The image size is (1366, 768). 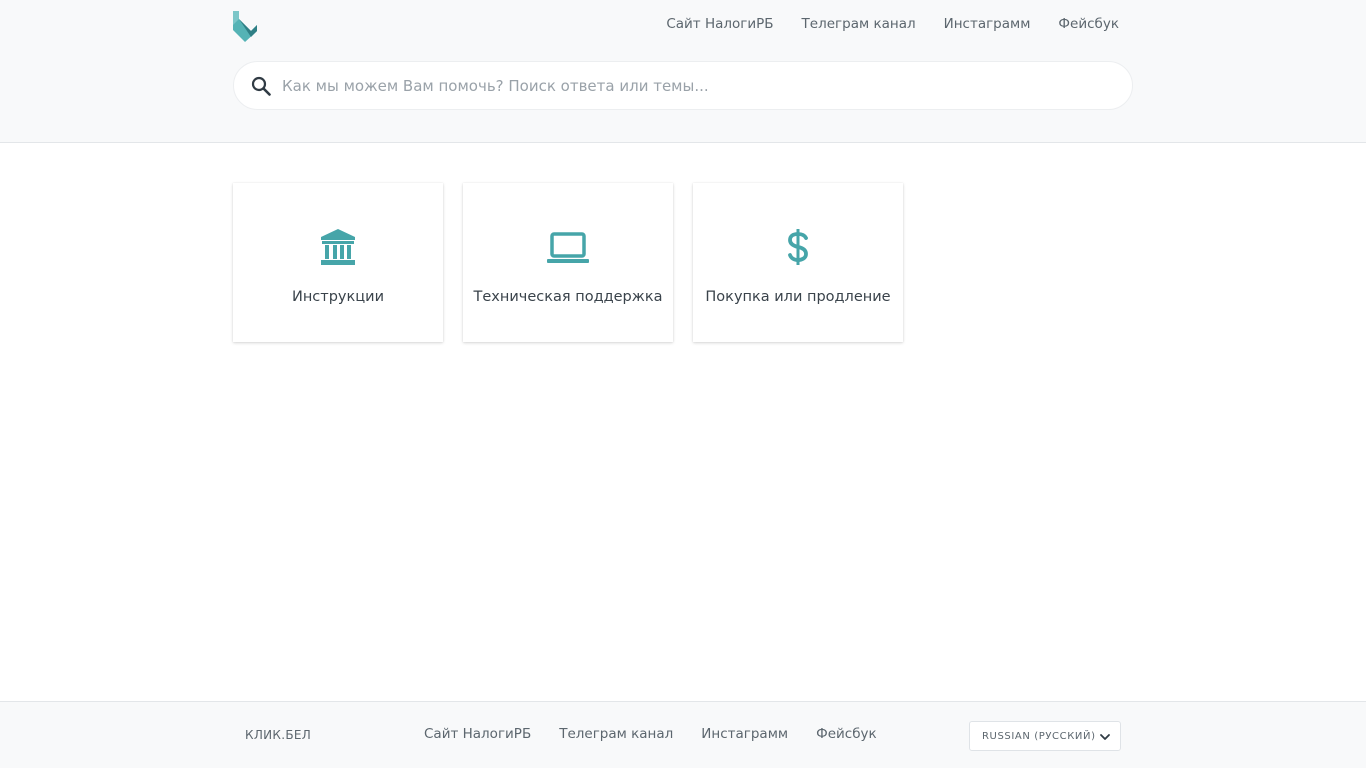 What do you see at coordinates (987, 24) in the screenshot?
I see `nav-link-instagram: Инстаграмм` at bounding box center [987, 24].